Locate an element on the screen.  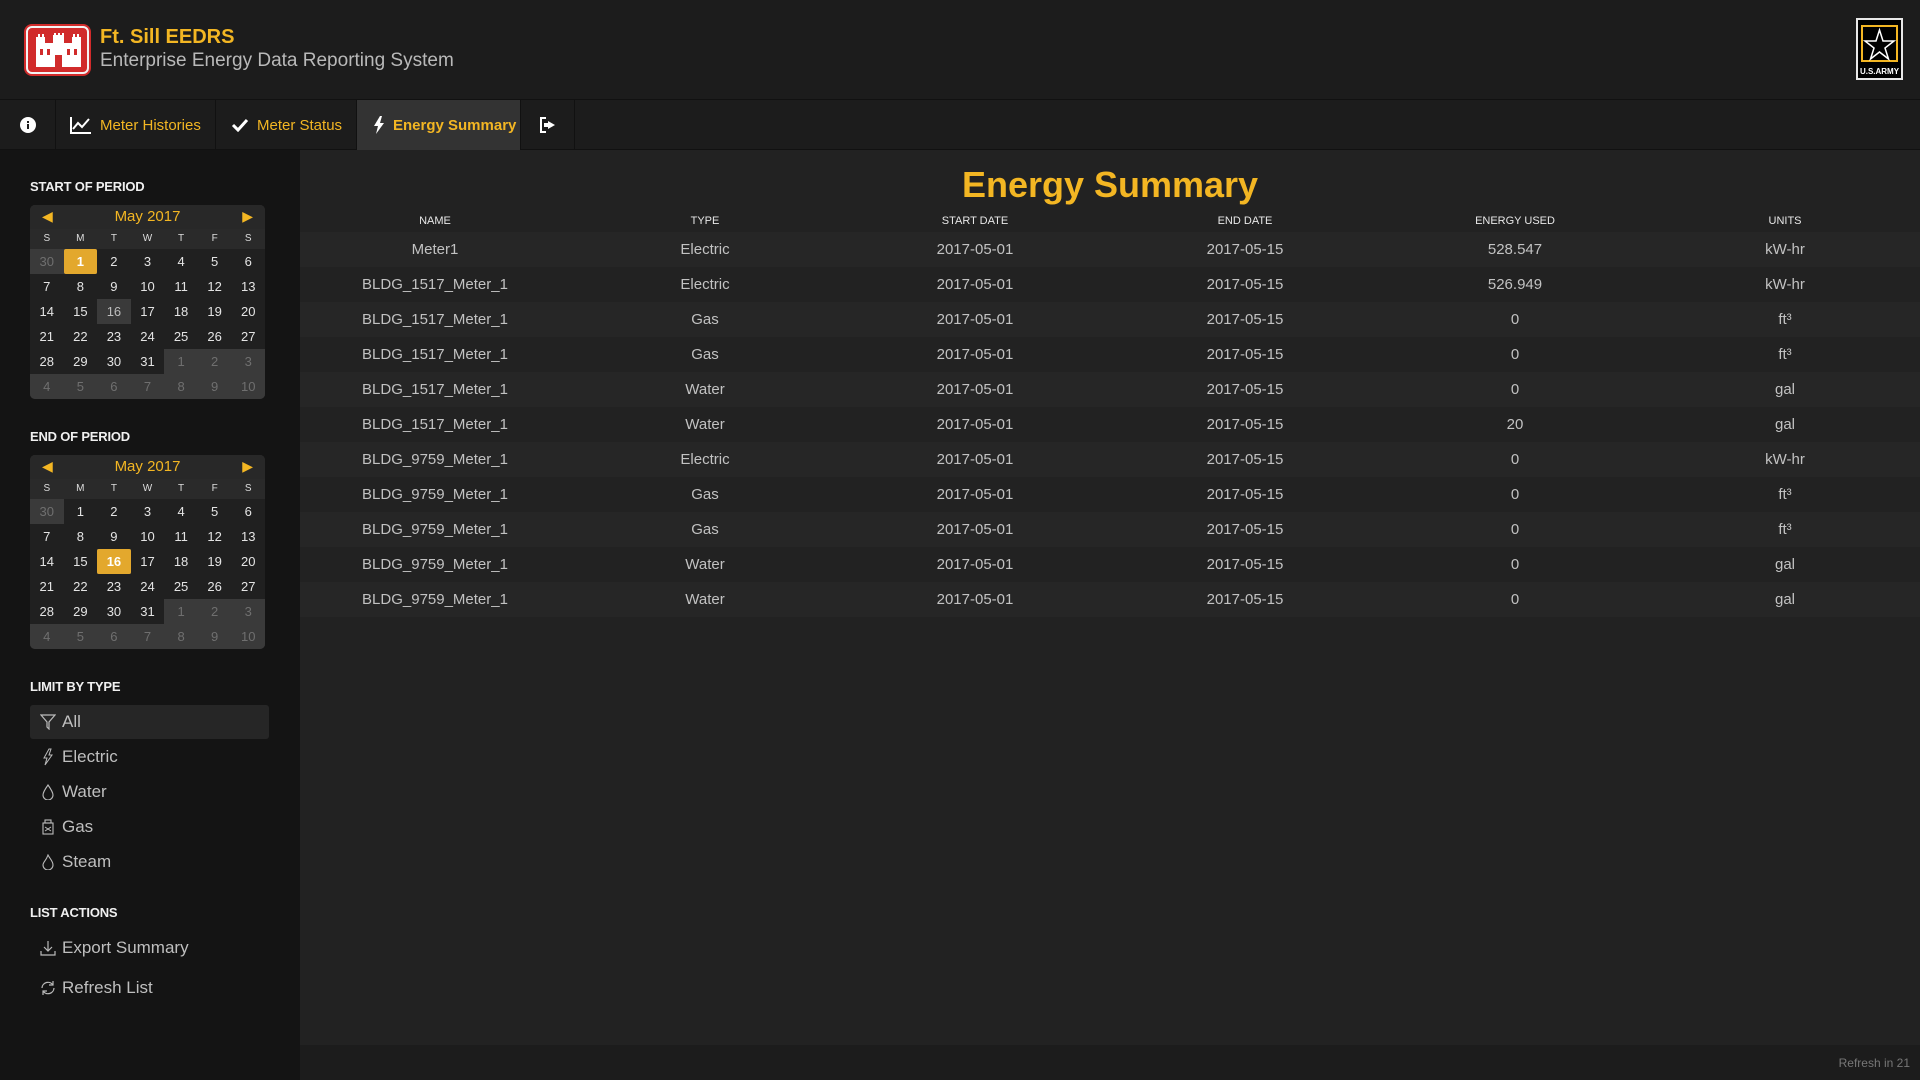
filter-gas: Gas is located at coordinates (149, 827).